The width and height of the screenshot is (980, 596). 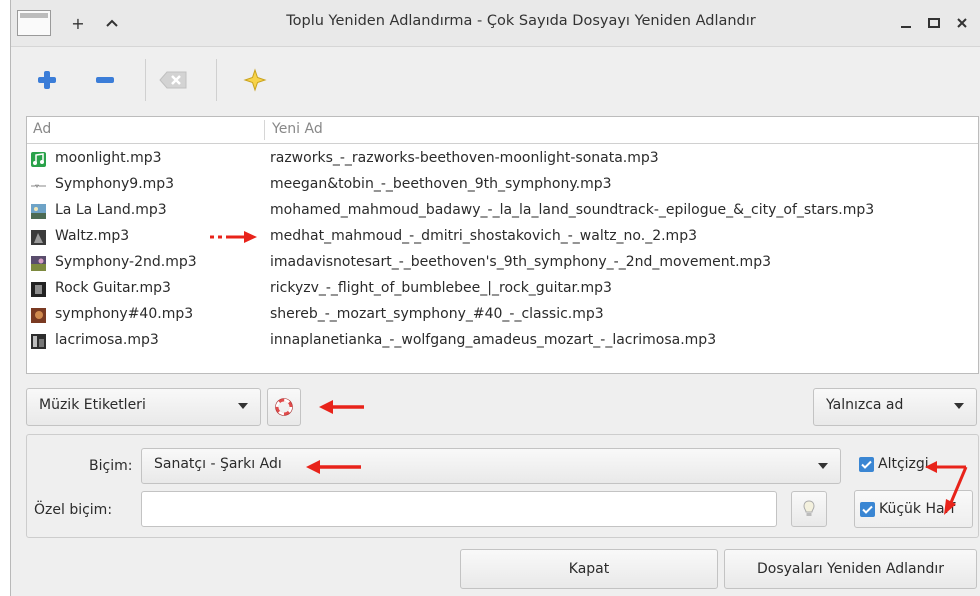 What do you see at coordinates (34, 23) in the screenshot?
I see `window-menu-icon` at bounding box center [34, 23].